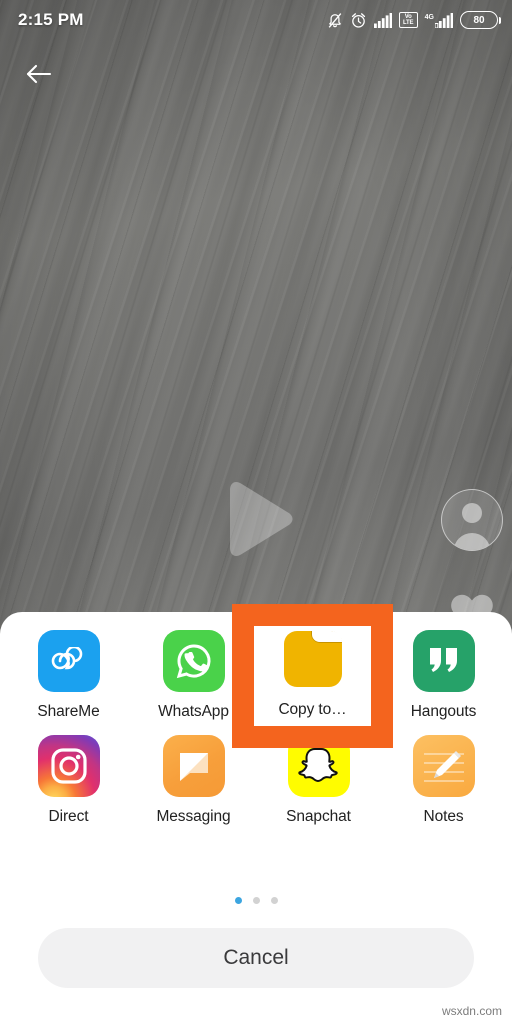  I want to click on signal-bars-secondary-icon, so click(444, 20).